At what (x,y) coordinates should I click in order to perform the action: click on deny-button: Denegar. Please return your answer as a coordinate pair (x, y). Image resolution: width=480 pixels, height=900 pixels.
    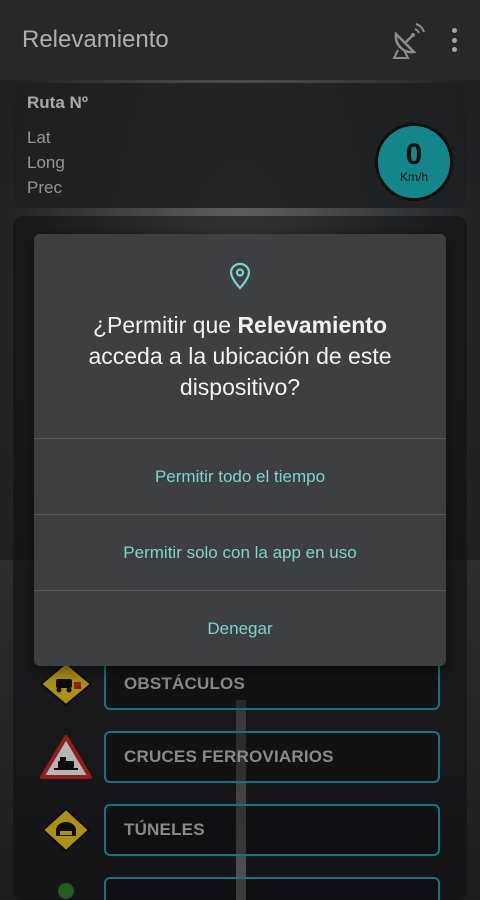
    Looking at the image, I should click on (240, 628).